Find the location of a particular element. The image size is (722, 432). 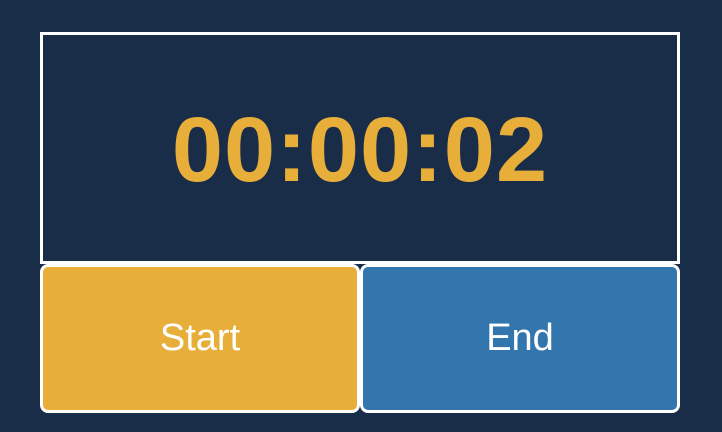

start-button-label: Start is located at coordinates (200, 338).